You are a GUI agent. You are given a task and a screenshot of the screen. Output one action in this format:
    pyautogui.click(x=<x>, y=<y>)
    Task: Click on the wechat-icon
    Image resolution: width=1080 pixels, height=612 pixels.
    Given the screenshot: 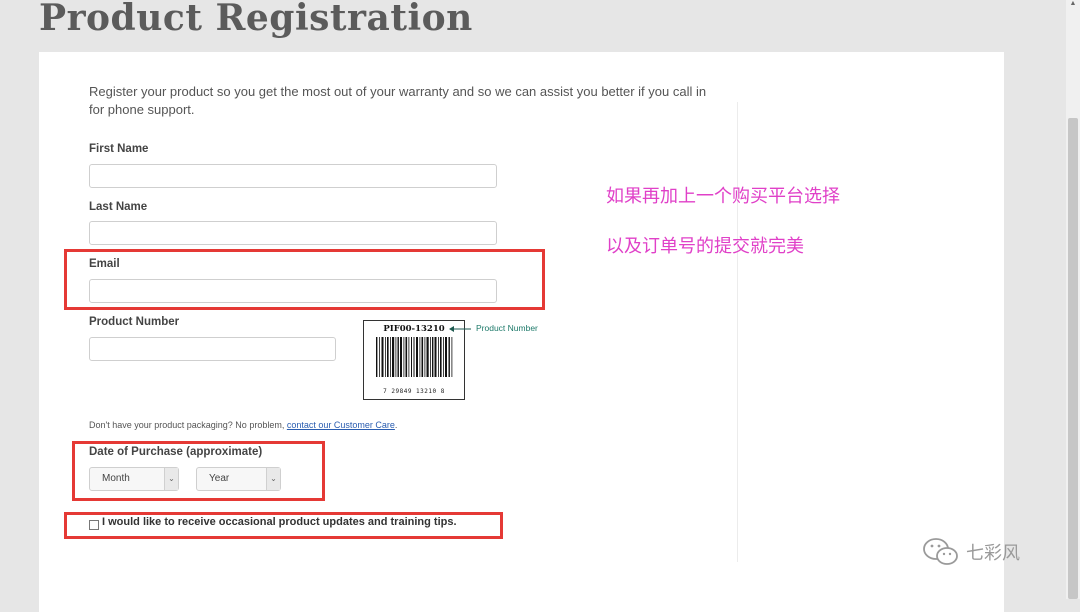 What is the action you would take?
    pyautogui.click(x=940, y=551)
    